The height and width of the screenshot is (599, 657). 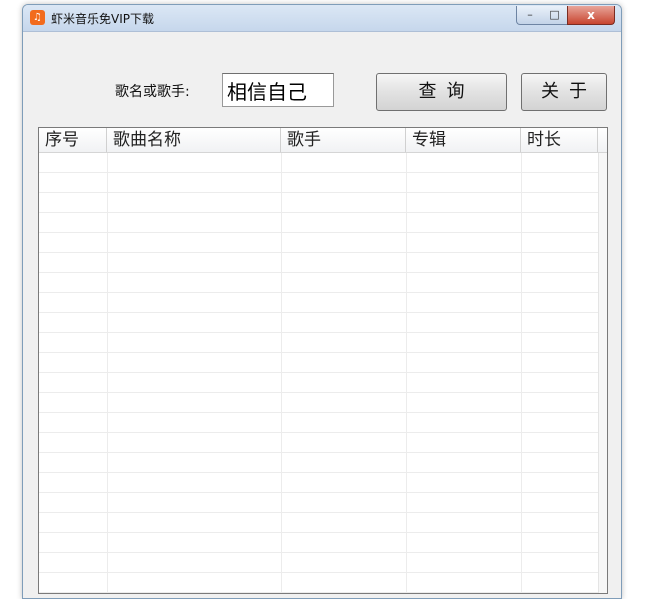 I want to click on about-button: 关于, so click(x=564, y=92).